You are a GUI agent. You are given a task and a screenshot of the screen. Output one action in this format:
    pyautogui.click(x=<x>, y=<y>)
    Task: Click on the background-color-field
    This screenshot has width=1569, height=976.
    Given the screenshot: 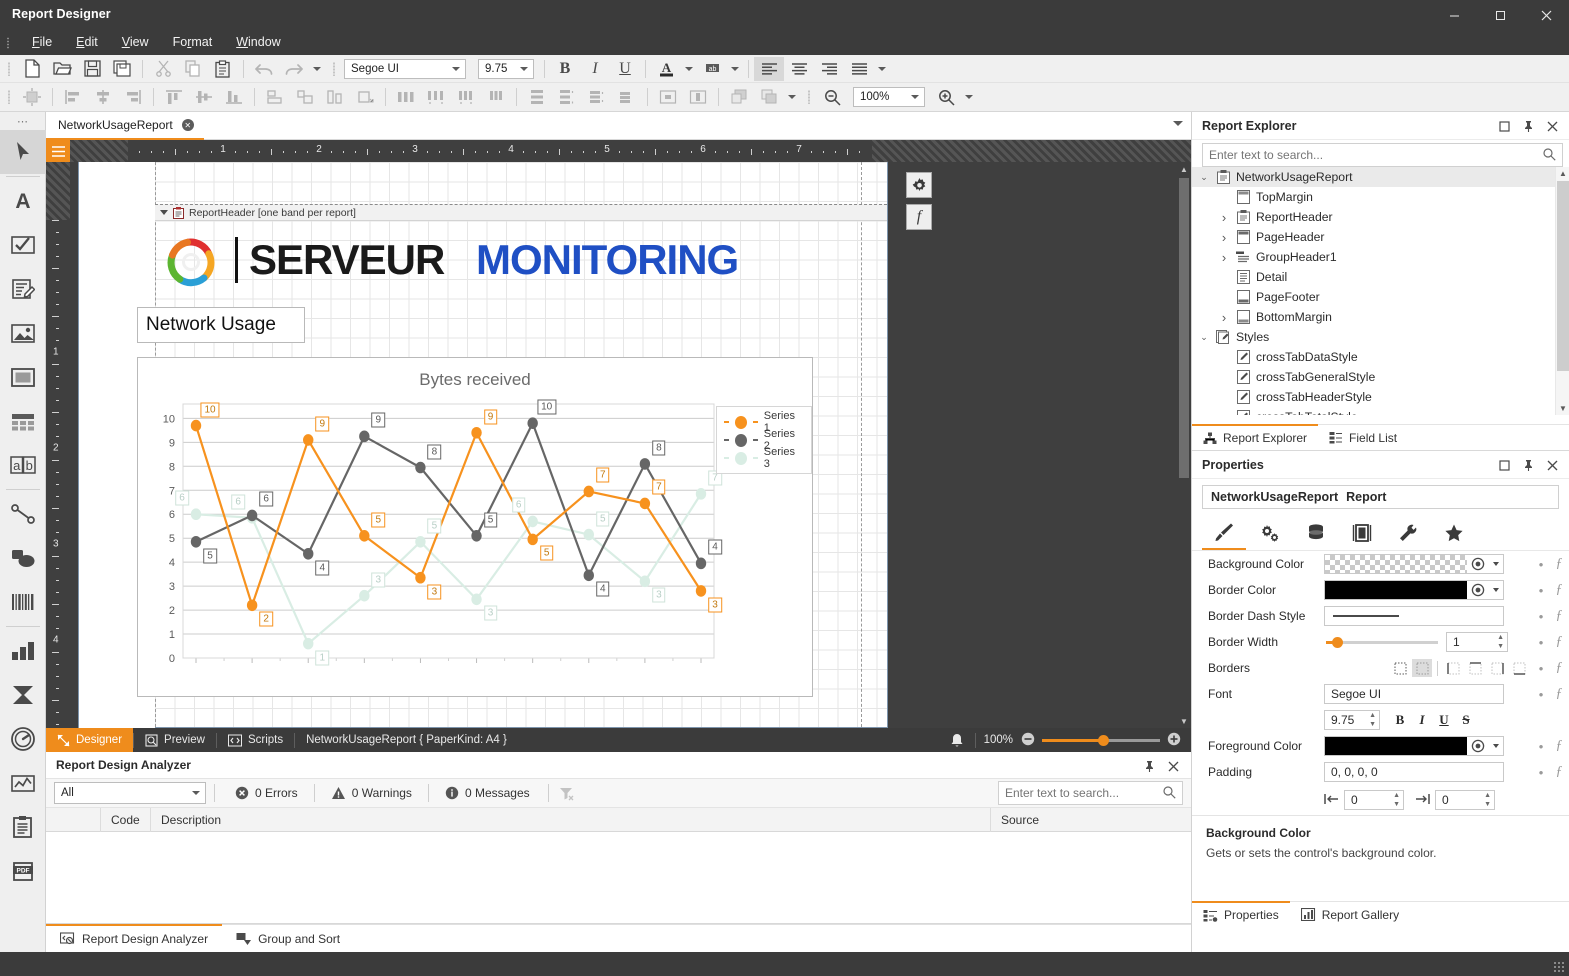 What is the action you would take?
    pyautogui.click(x=1414, y=564)
    